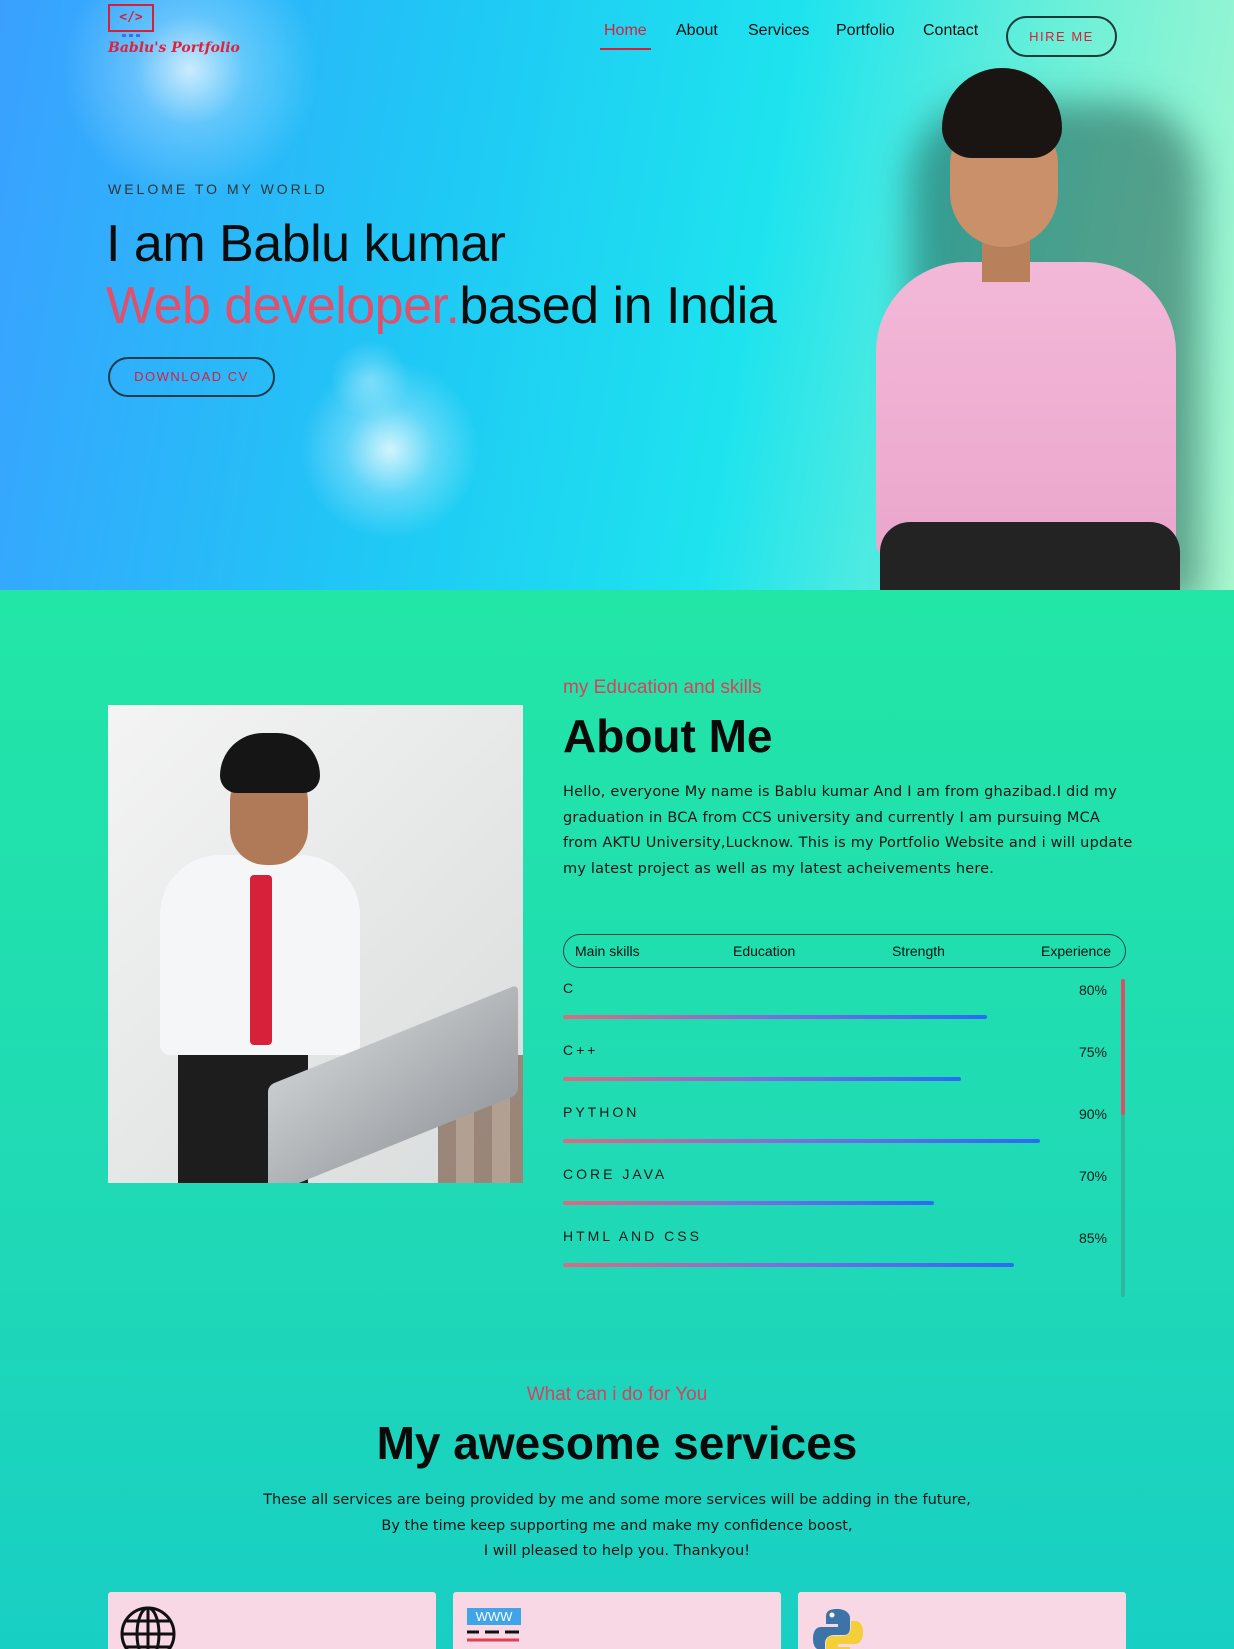 The image size is (1234, 1649). Describe the element at coordinates (764, 951) in the screenshot. I see `tab-education: Education` at that location.